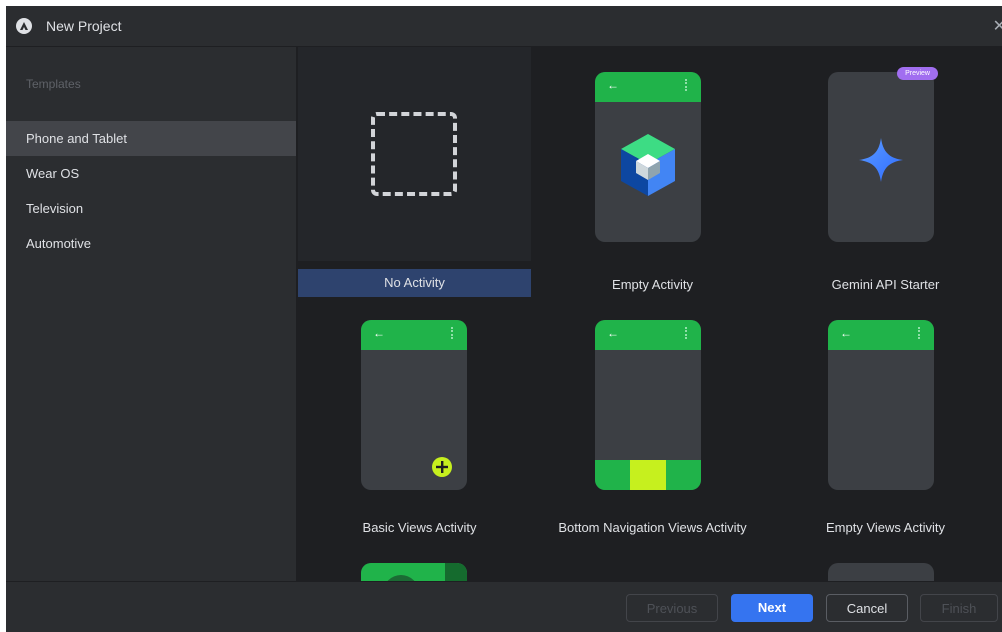 The height and width of the screenshot is (632, 1002). Describe the element at coordinates (151, 173) in the screenshot. I see `sidebar-item-wear-os: Wear OS` at that location.